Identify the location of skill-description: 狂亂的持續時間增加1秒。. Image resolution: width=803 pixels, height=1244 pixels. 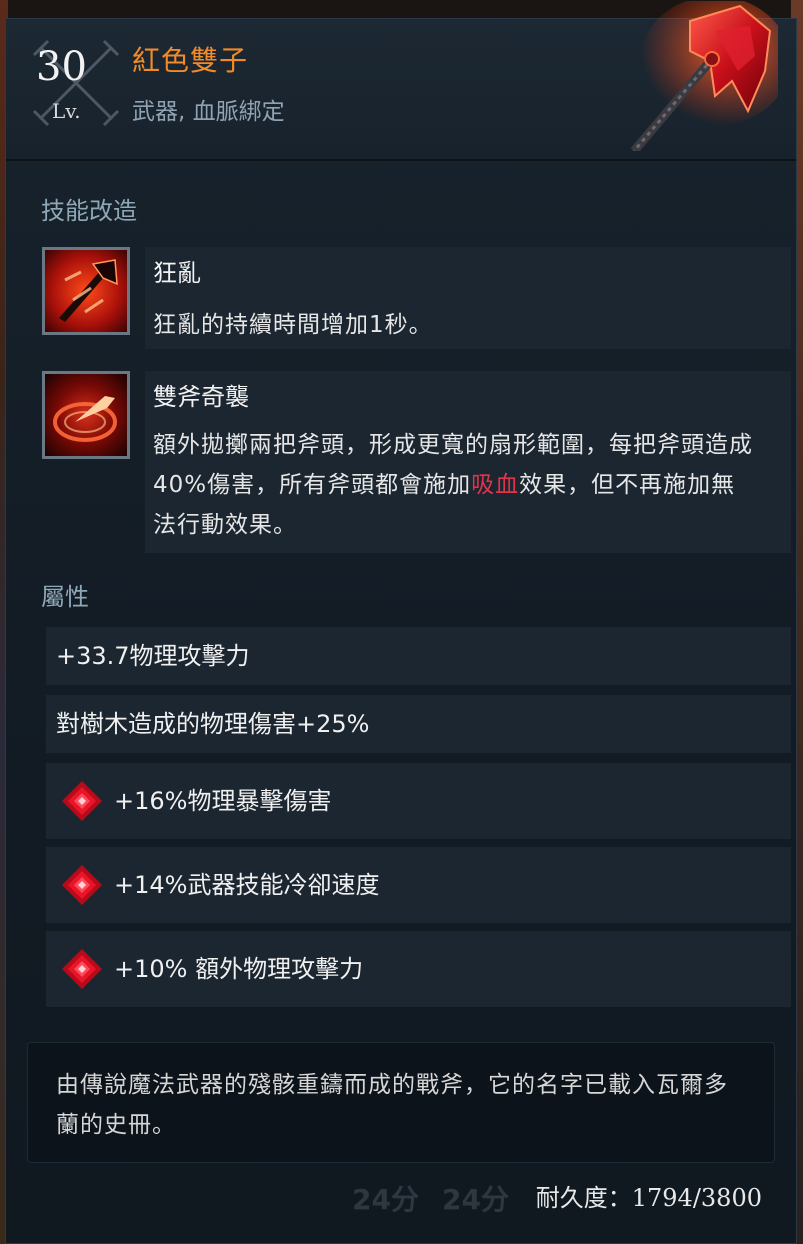
(293, 325).